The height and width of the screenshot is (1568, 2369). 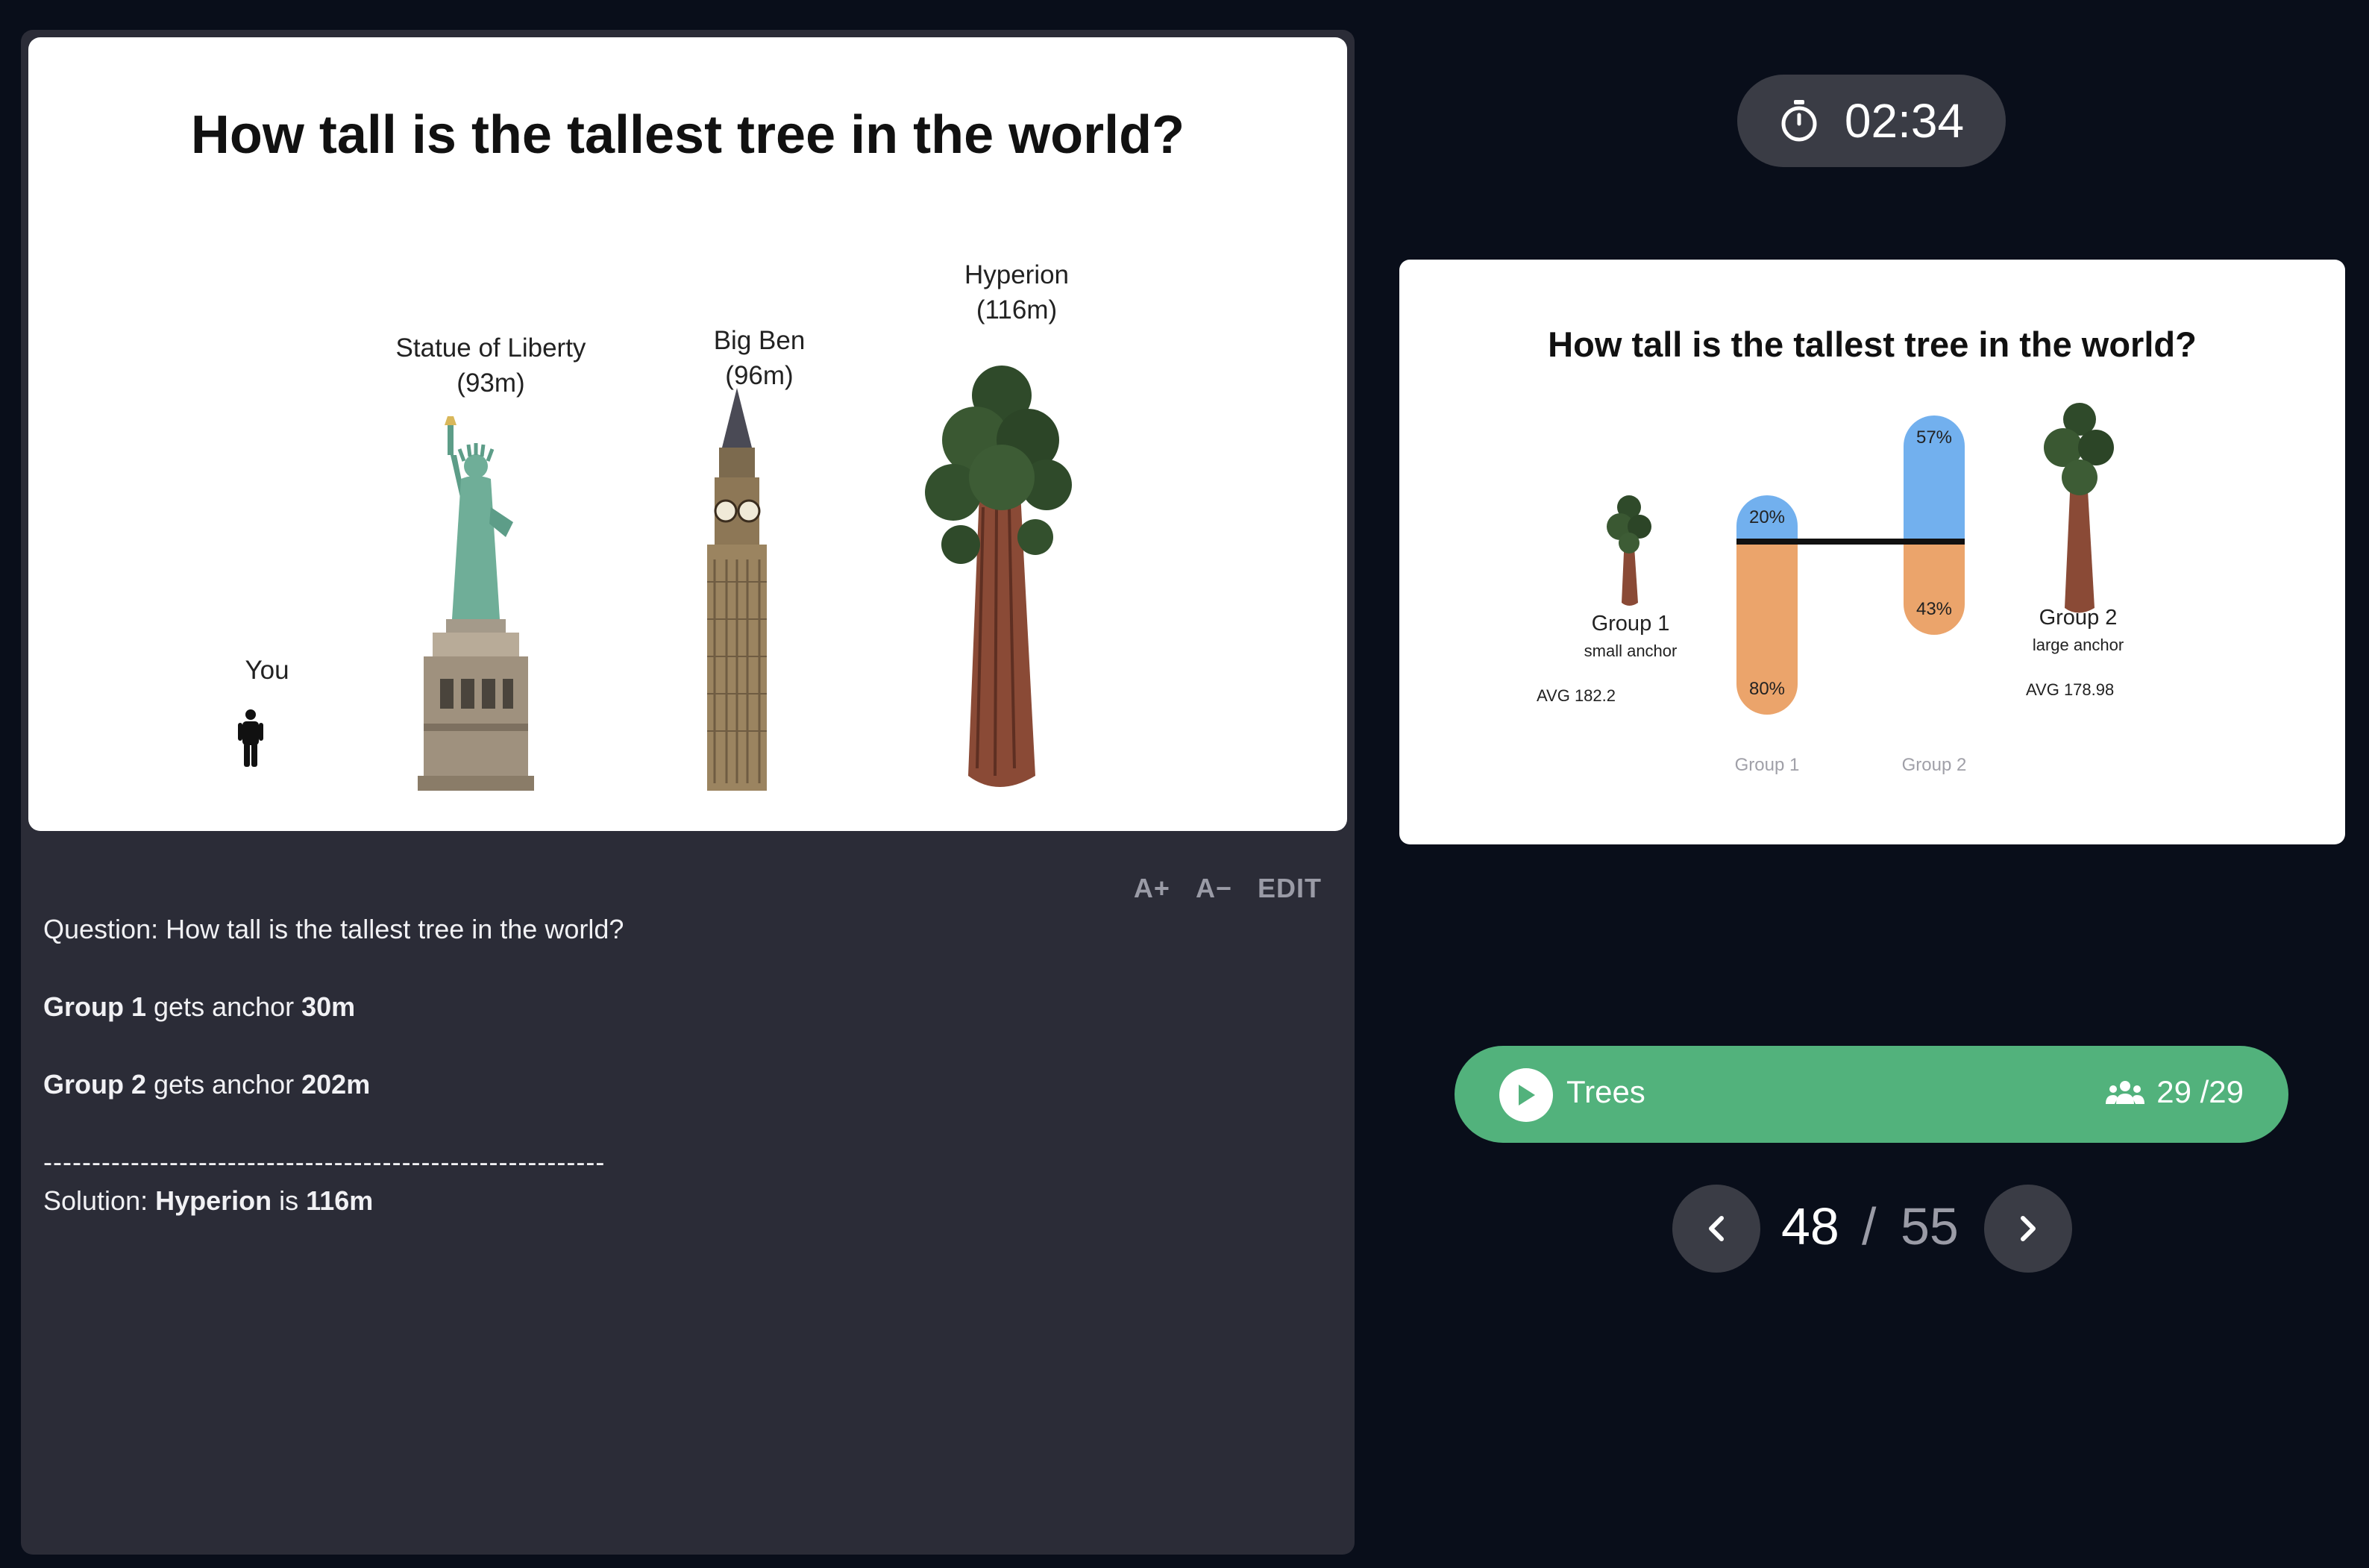 What do you see at coordinates (1810, 1226) in the screenshot?
I see `current-page: 48` at bounding box center [1810, 1226].